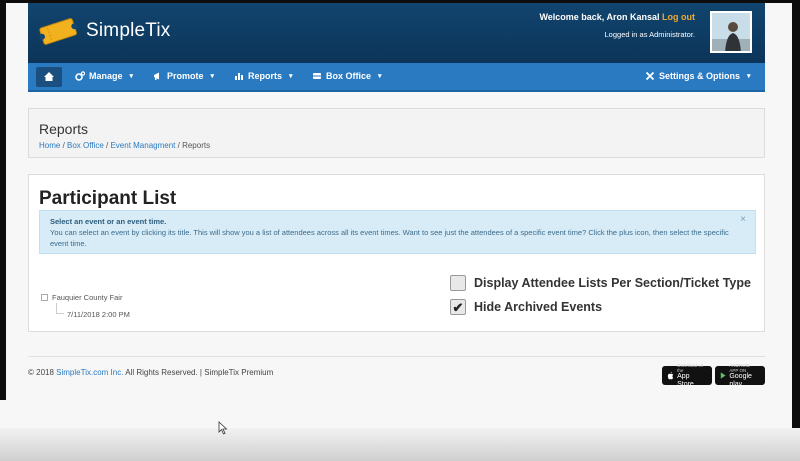 Image resolution: width=800 pixels, height=461 pixels. What do you see at coordinates (41, 372) in the screenshot?
I see `copyright-prefix: © 2018` at bounding box center [41, 372].